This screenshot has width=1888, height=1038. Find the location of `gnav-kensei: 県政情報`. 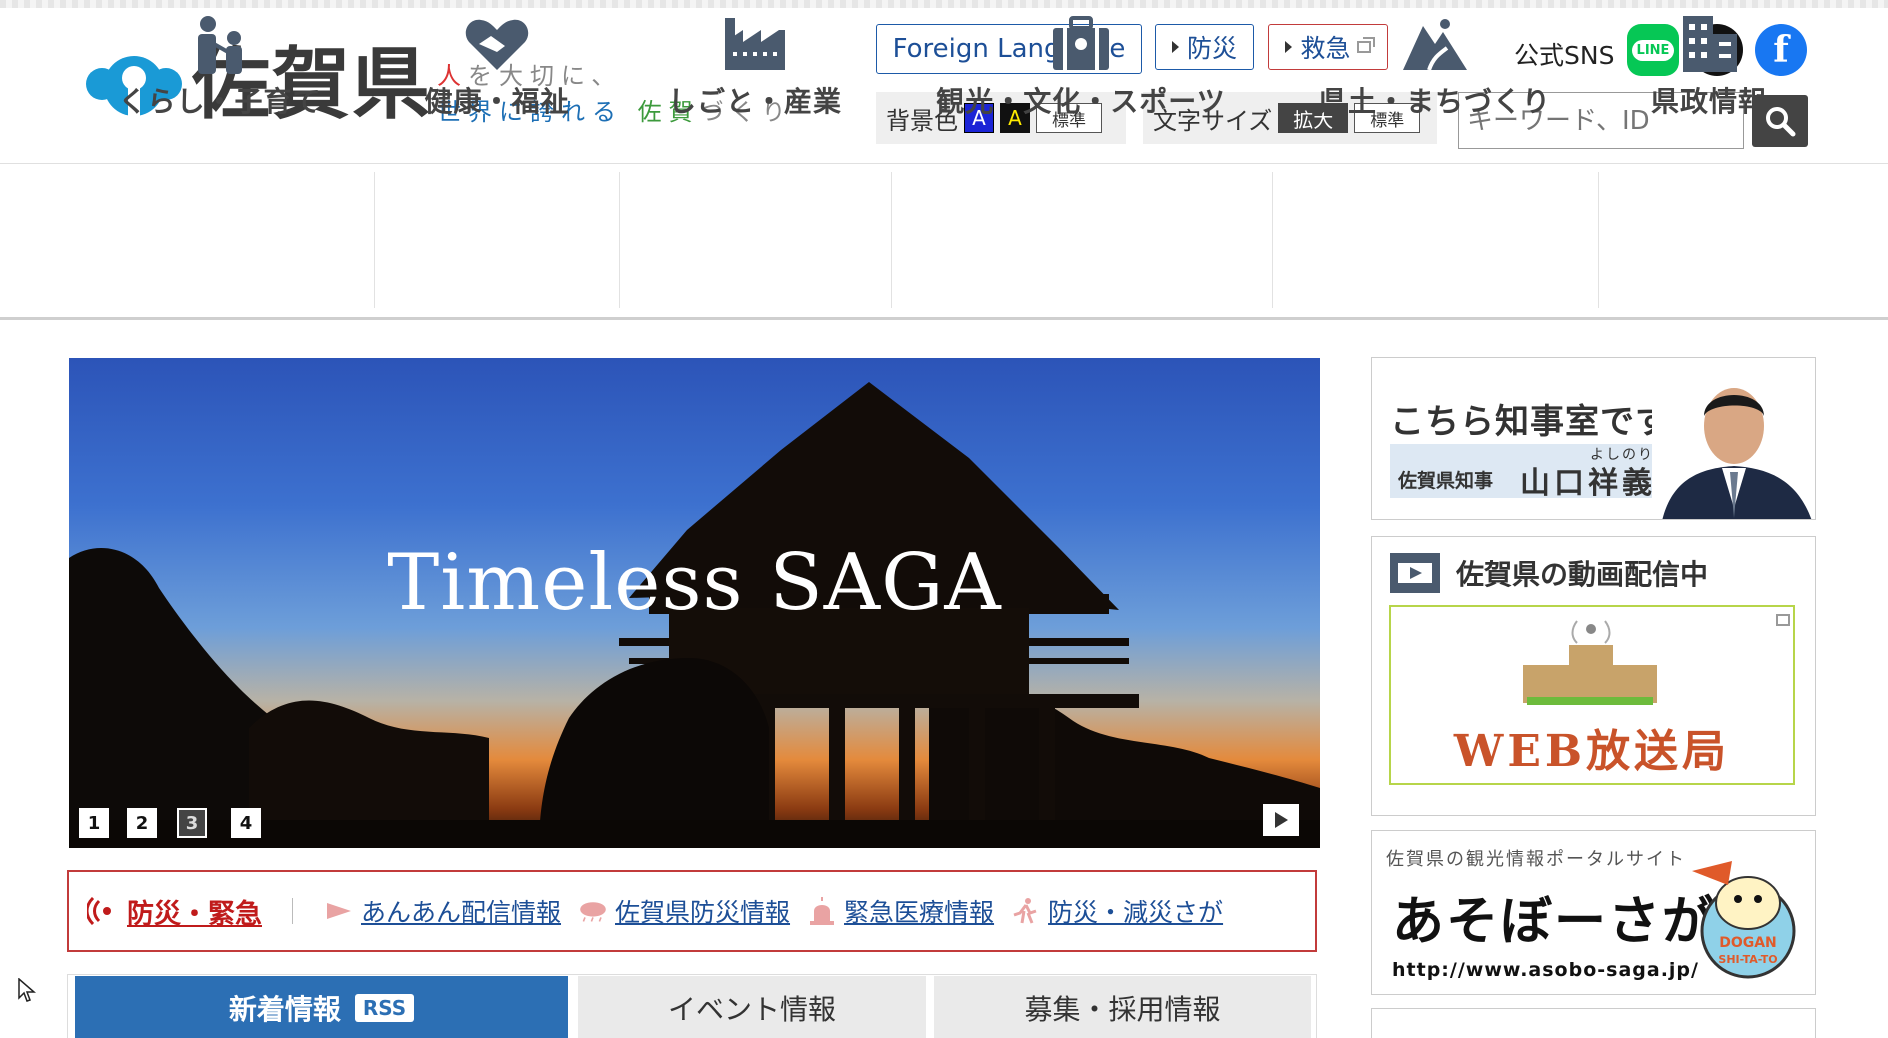

gnav-kensei: 県政情報 is located at coordinates (1709, 69).